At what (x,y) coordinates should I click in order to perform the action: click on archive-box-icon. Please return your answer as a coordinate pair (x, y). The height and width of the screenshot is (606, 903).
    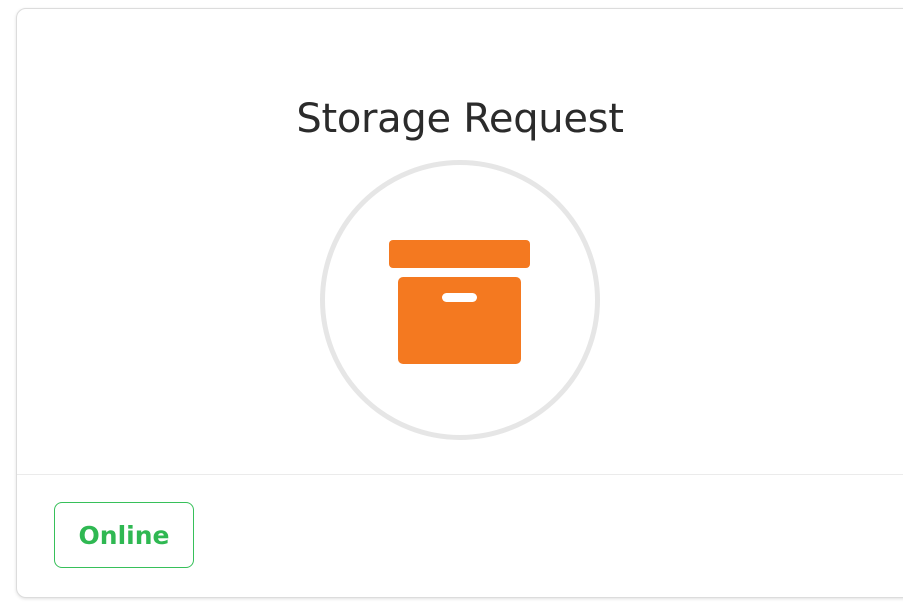
    Looking at the image, I should click on (459, 302).